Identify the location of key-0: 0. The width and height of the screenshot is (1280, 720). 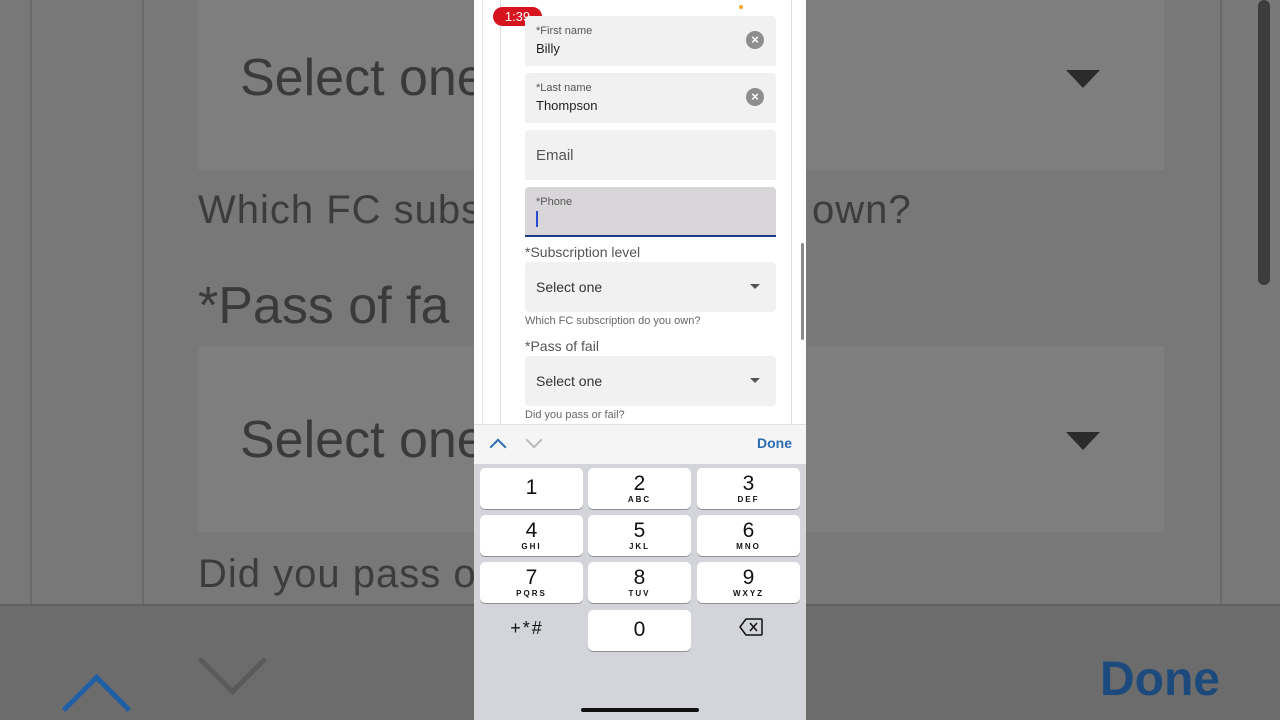
(639, 630).